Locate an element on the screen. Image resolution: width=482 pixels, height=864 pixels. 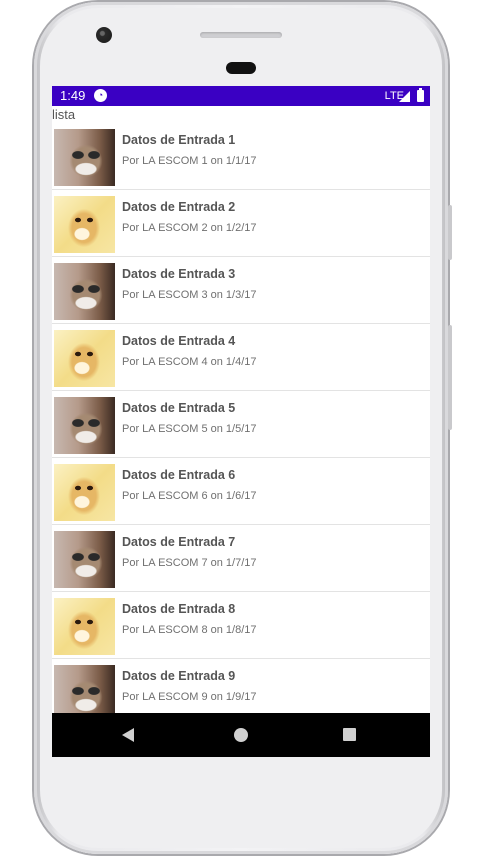
item-title: Datos de Entrada 1 is located at coordinates (179, 140).